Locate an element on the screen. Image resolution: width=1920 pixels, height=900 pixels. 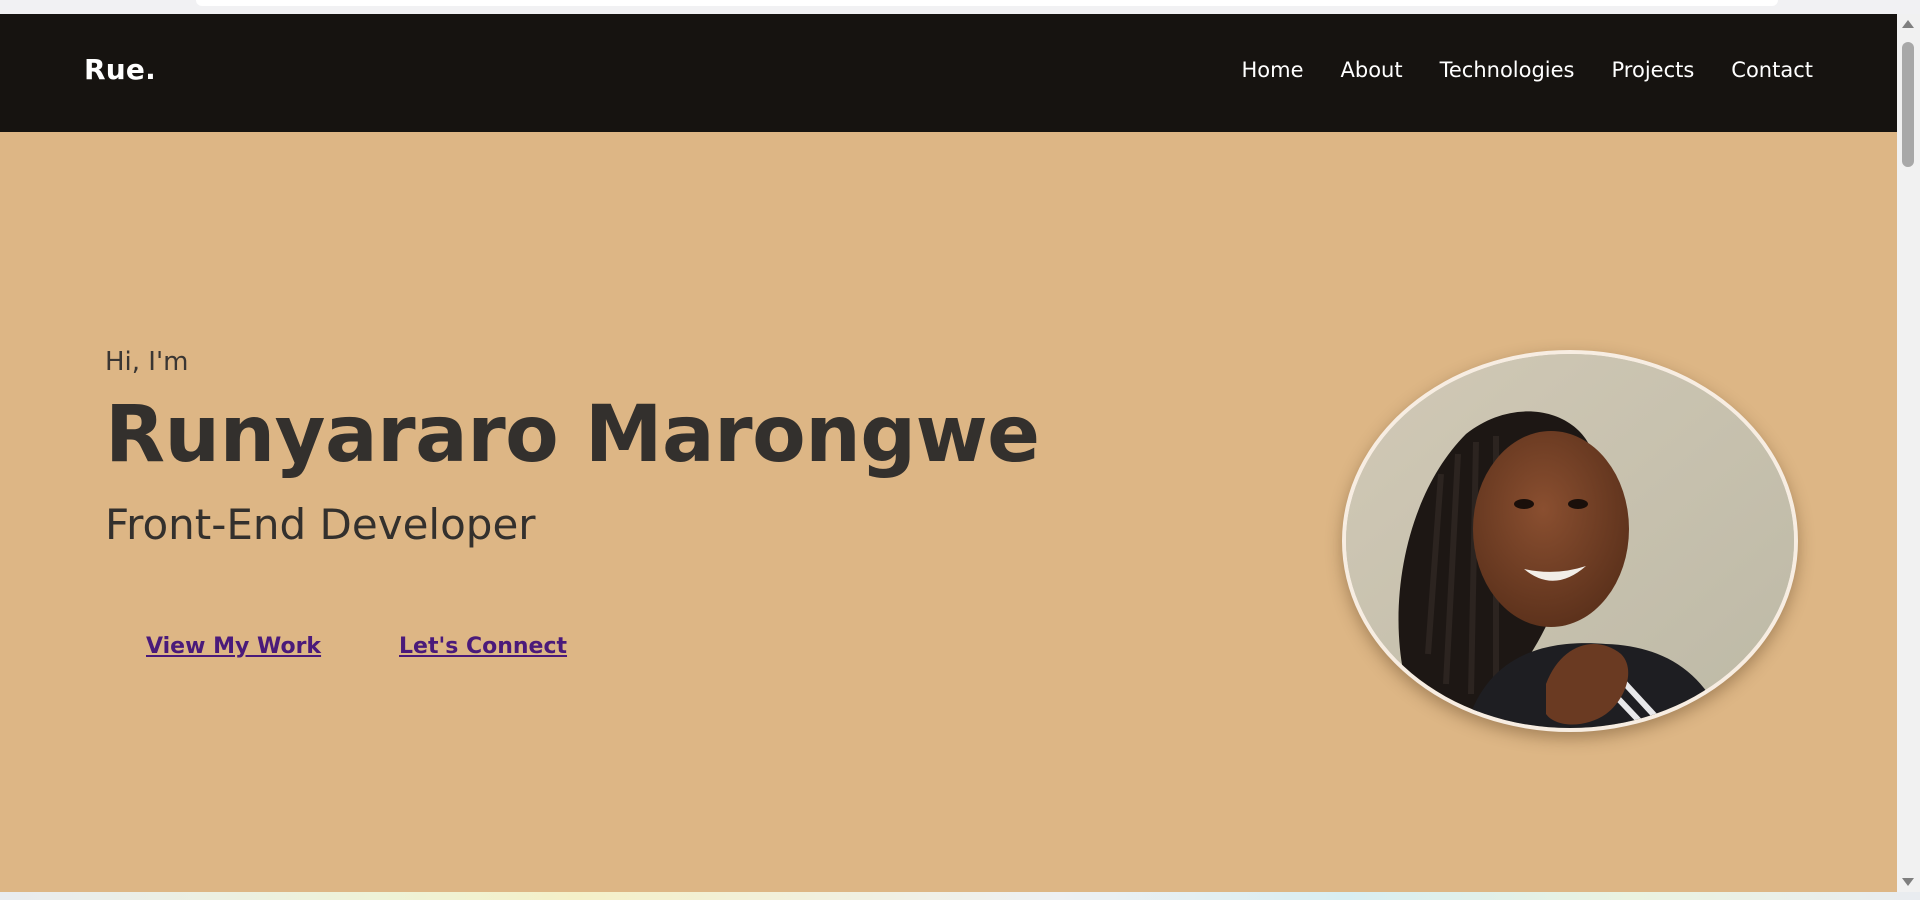
view-my-work-link: View My Work is located at coordinates (233, 647).